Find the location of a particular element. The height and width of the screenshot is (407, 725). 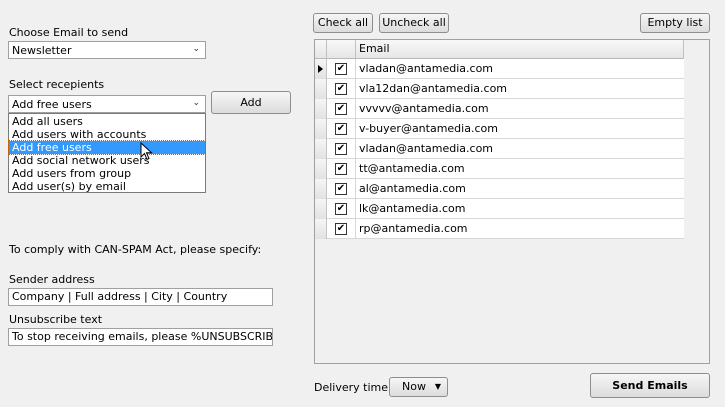

dropdown-option: Add free users is located at coordinates (107, 147).